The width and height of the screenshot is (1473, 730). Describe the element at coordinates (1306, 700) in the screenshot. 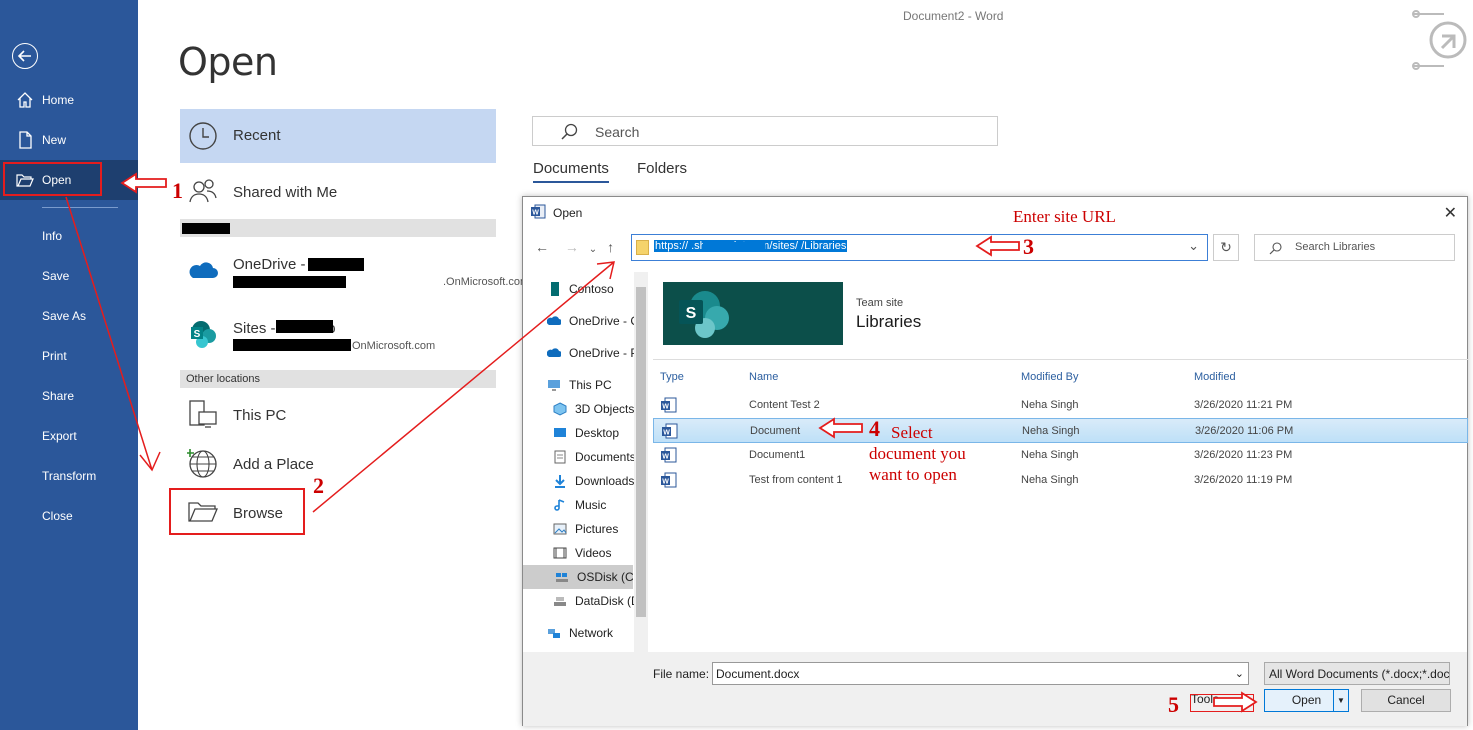

I see `open-button: Open ▼` at that location.